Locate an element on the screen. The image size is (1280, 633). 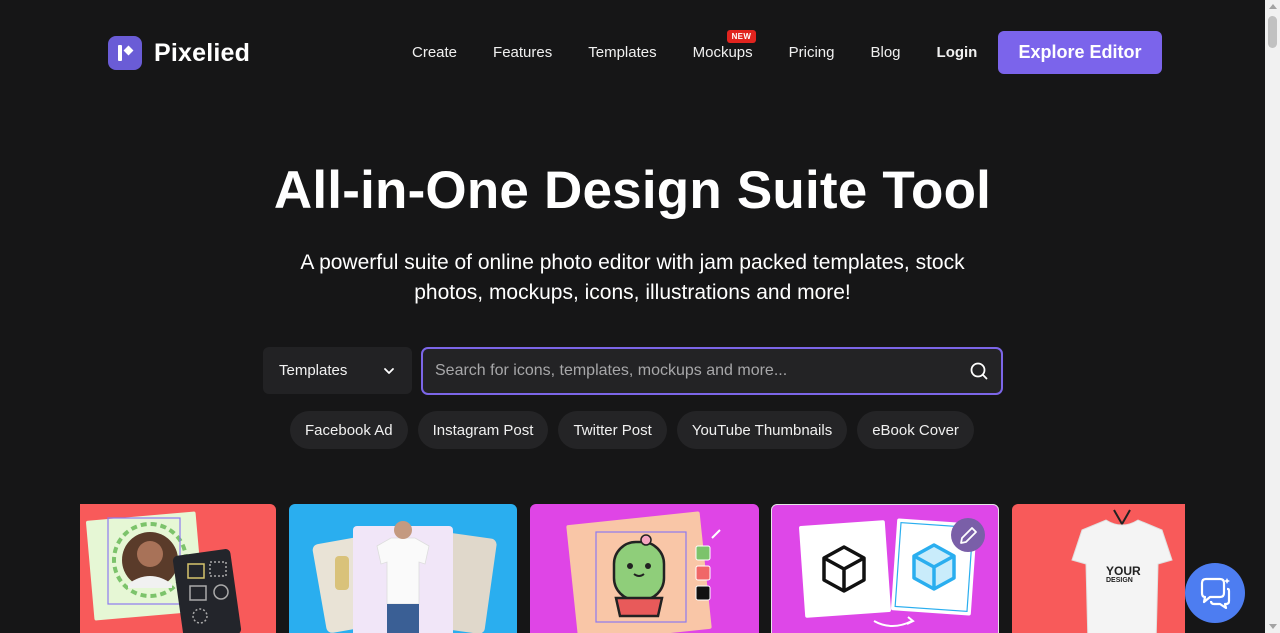
scrollbar-thumb is located at coordinates (1272, 32).